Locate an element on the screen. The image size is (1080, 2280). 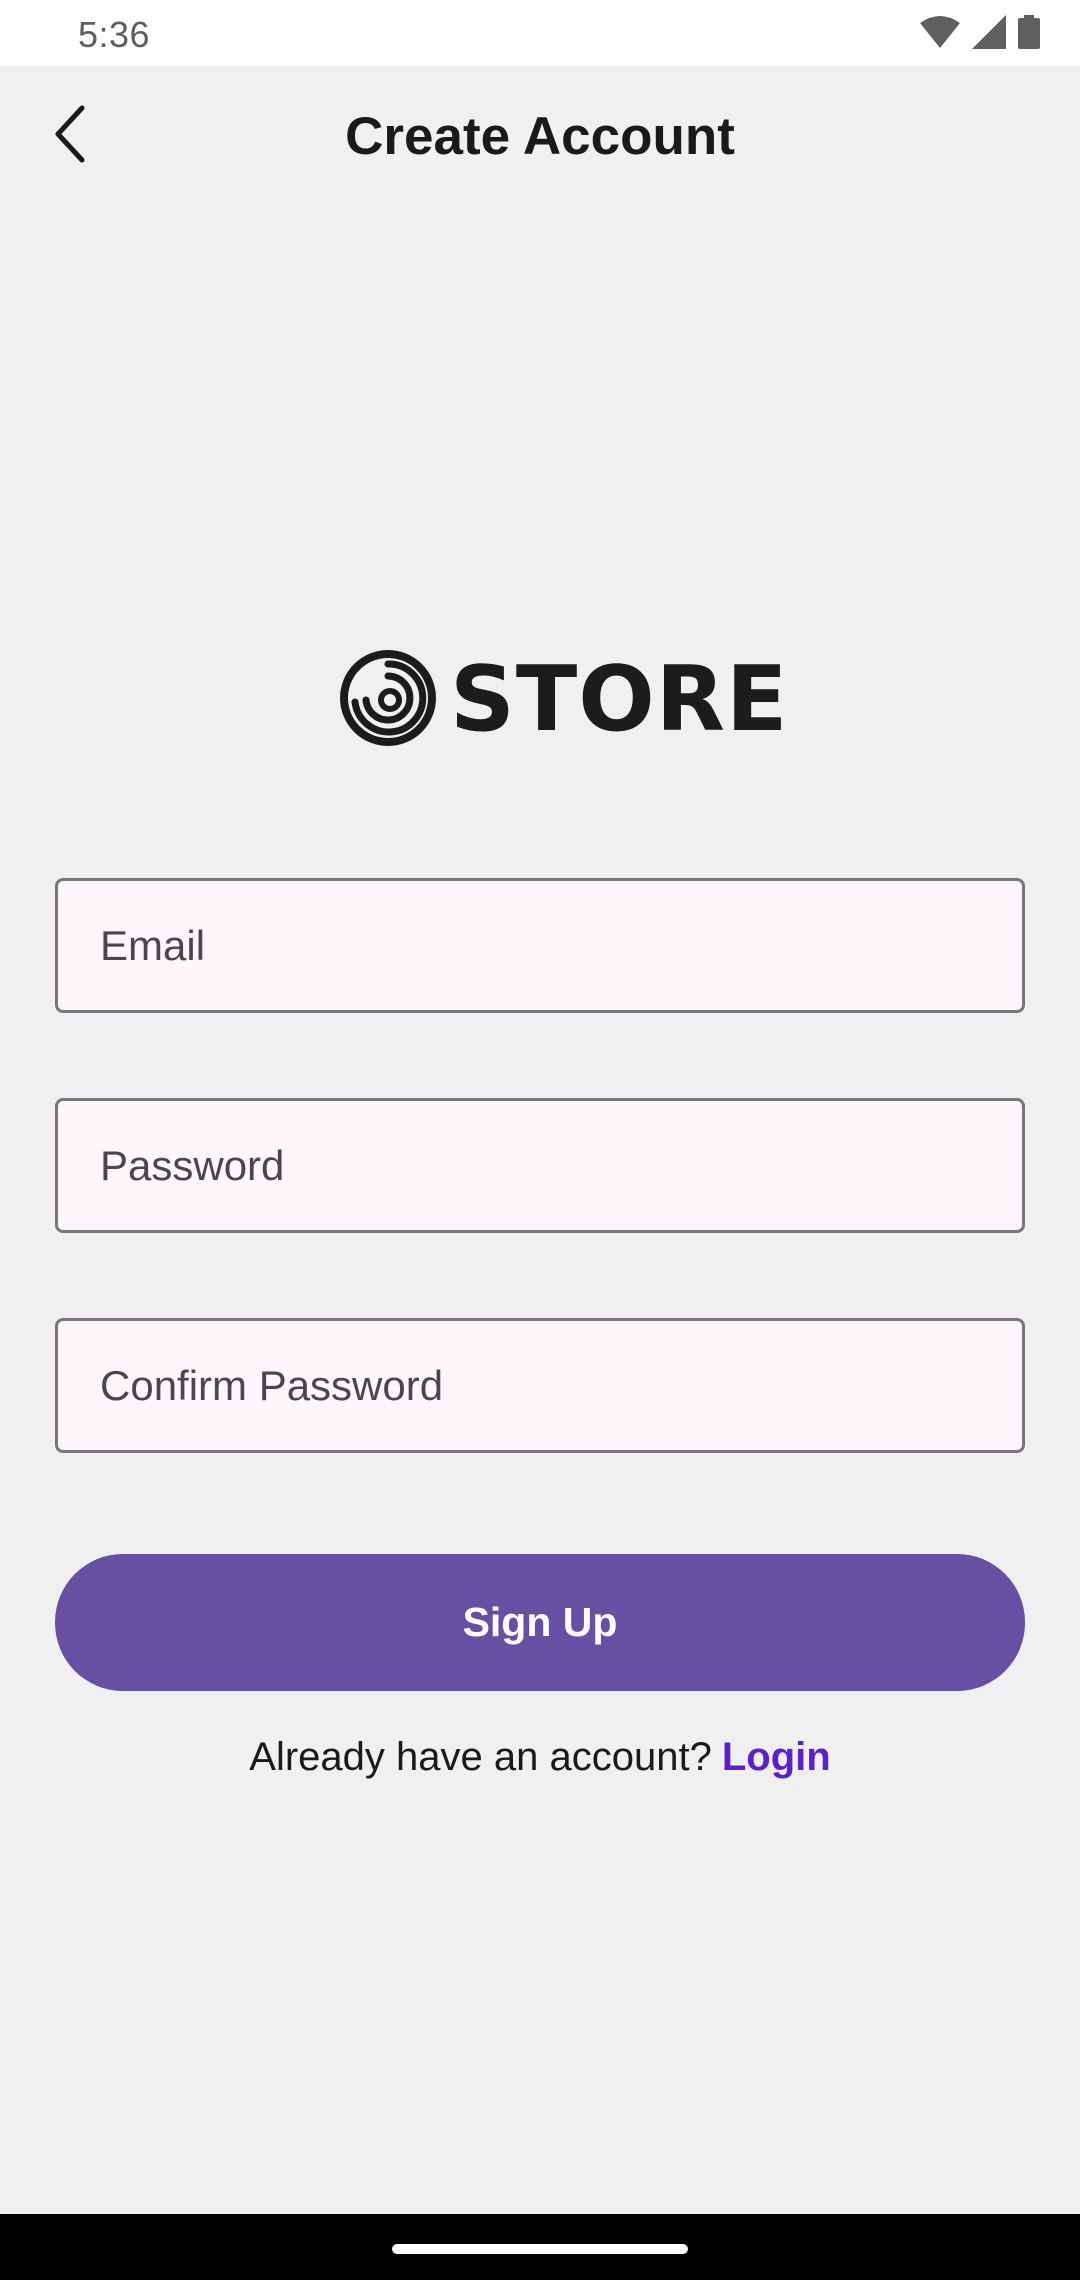
password-field is located at coordinates (540, 1165).